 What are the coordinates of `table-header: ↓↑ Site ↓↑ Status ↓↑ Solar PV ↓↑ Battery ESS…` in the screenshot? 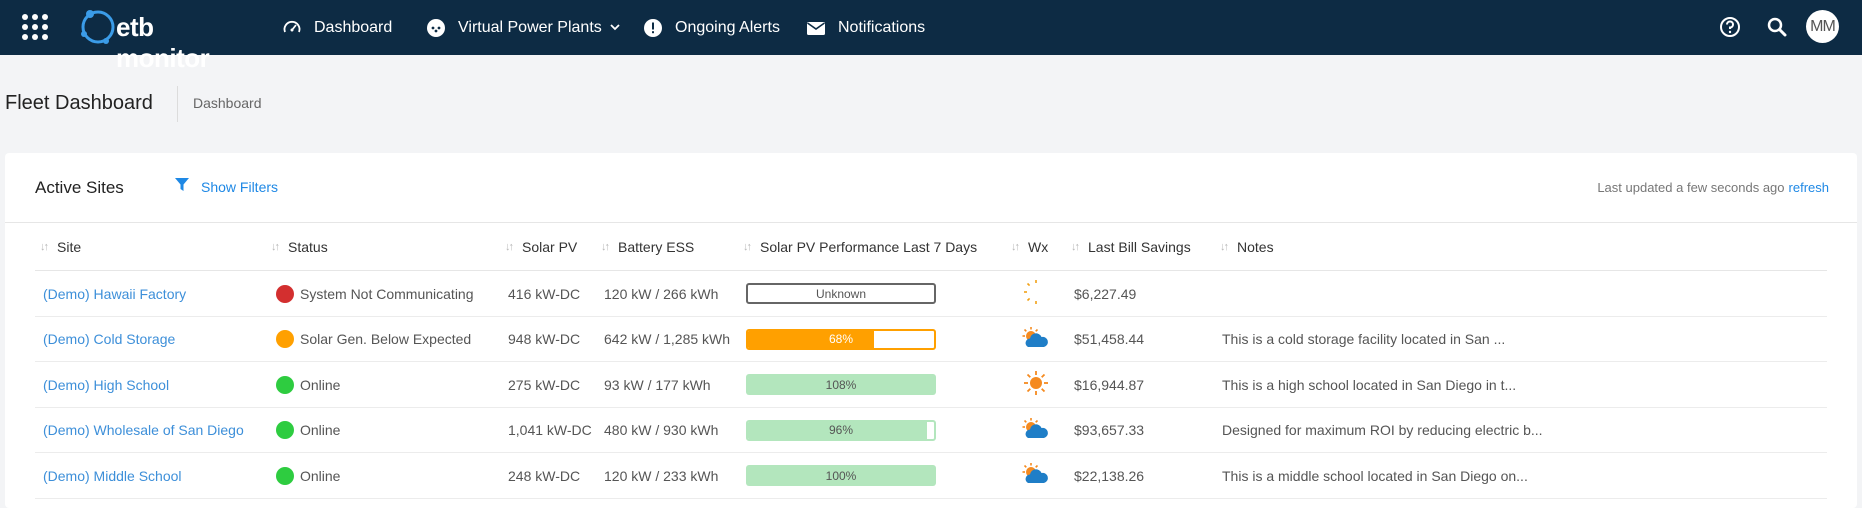 It's located at (931, 247).